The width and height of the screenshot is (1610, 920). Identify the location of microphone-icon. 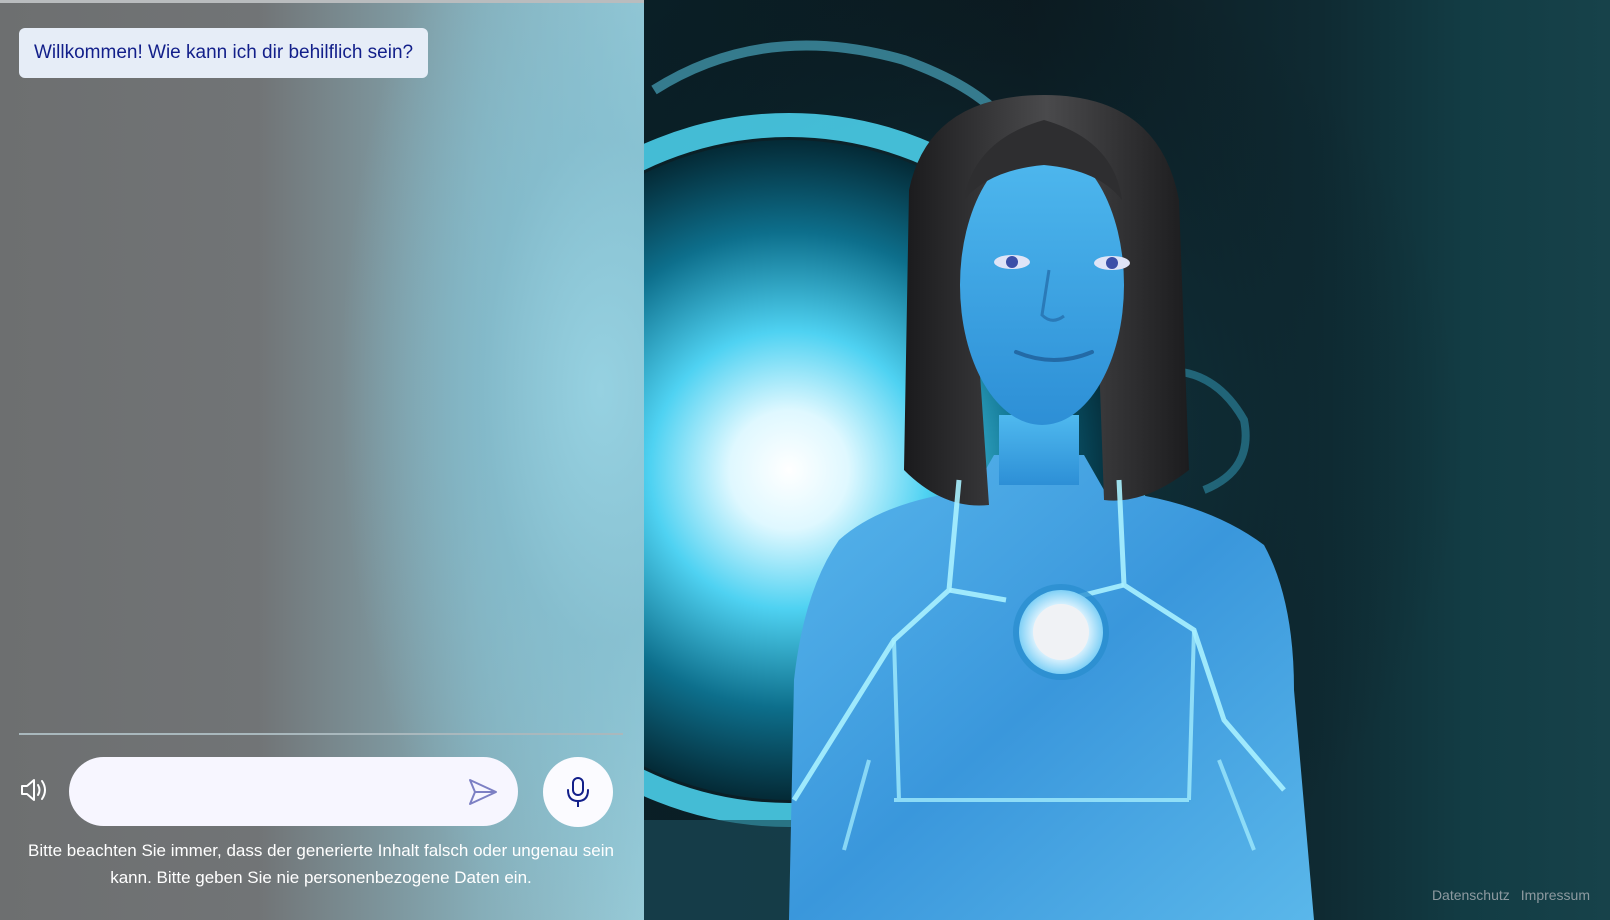
(578, 792).